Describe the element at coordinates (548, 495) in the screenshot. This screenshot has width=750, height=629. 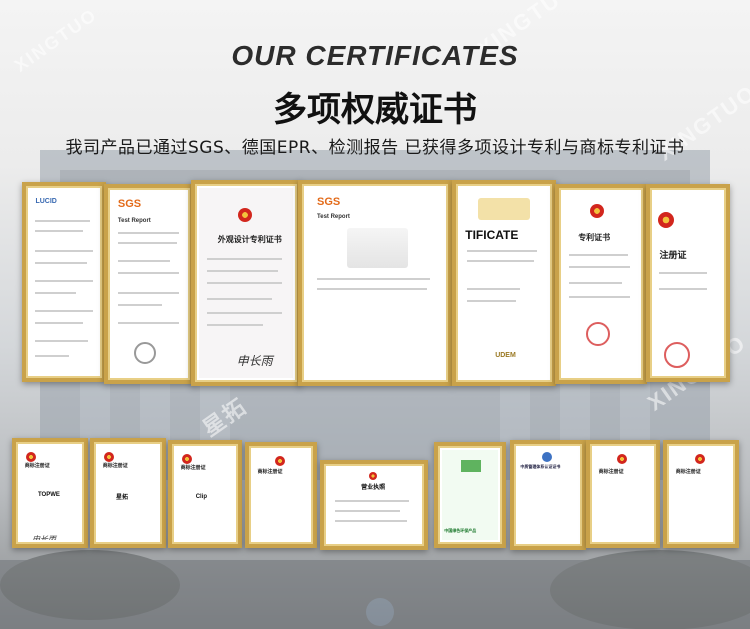
I see `quality-cert-frame: 中质管理体系认证证书` at that location.